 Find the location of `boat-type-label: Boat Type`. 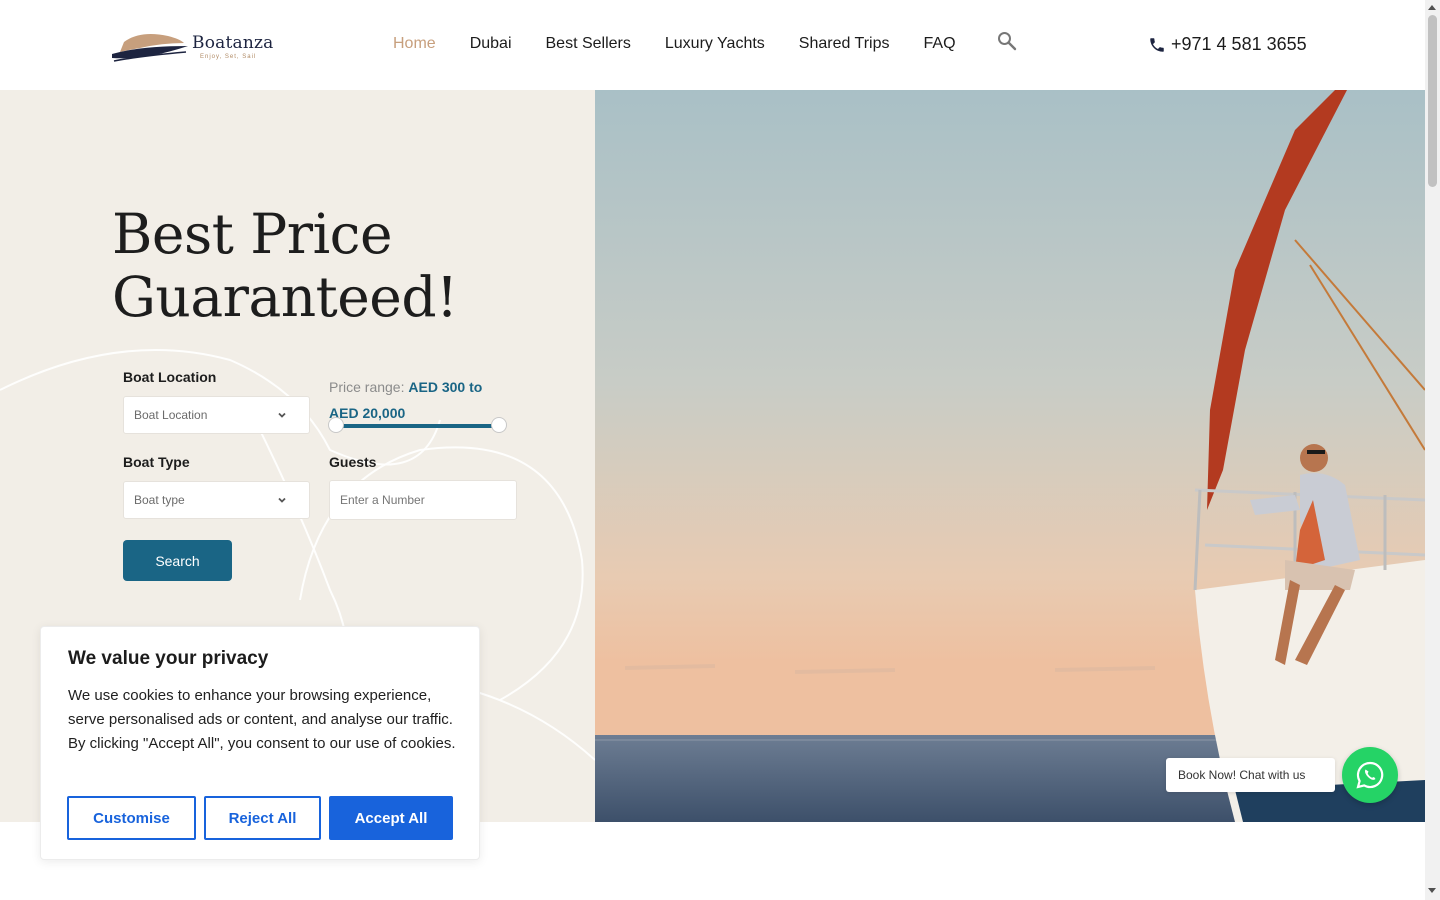

boat-type-label: Boat Type is located at coordinates (156, 462).